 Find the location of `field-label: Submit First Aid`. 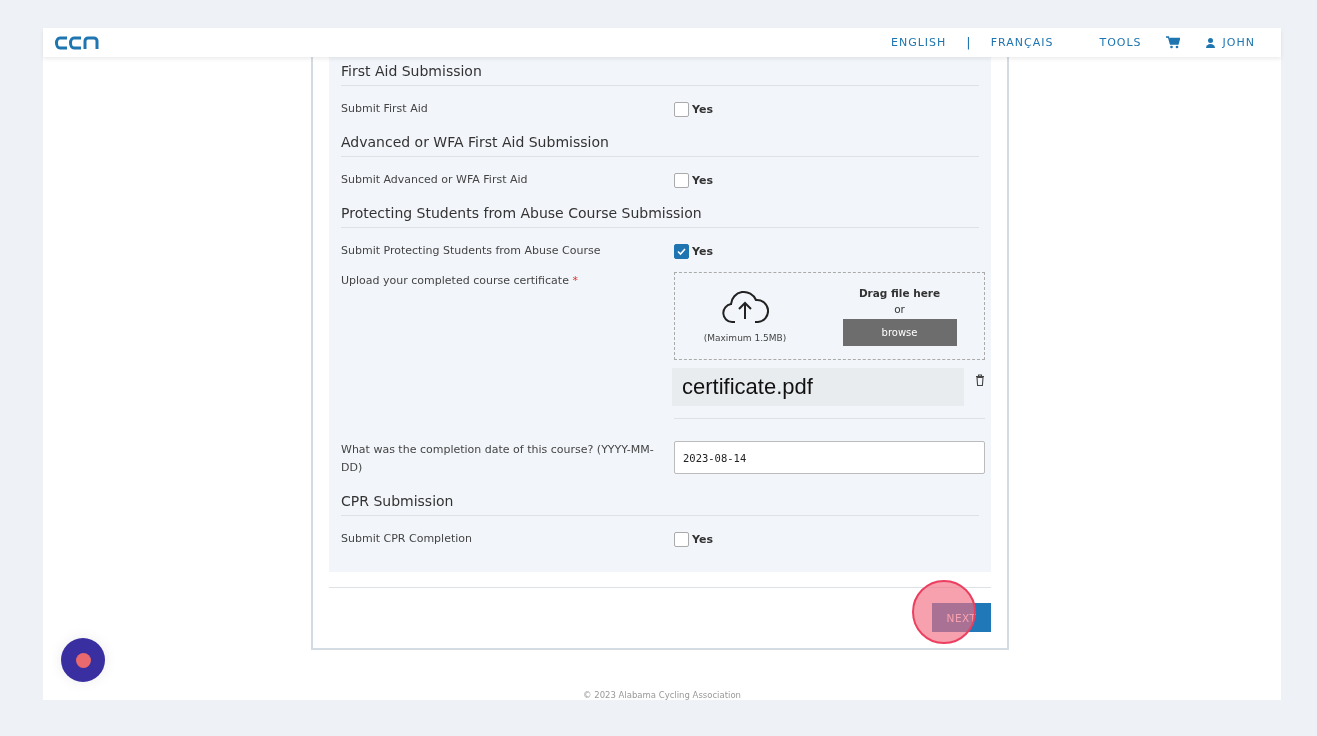

field-label: Submit First Aid is located at coordinates (385, 109).